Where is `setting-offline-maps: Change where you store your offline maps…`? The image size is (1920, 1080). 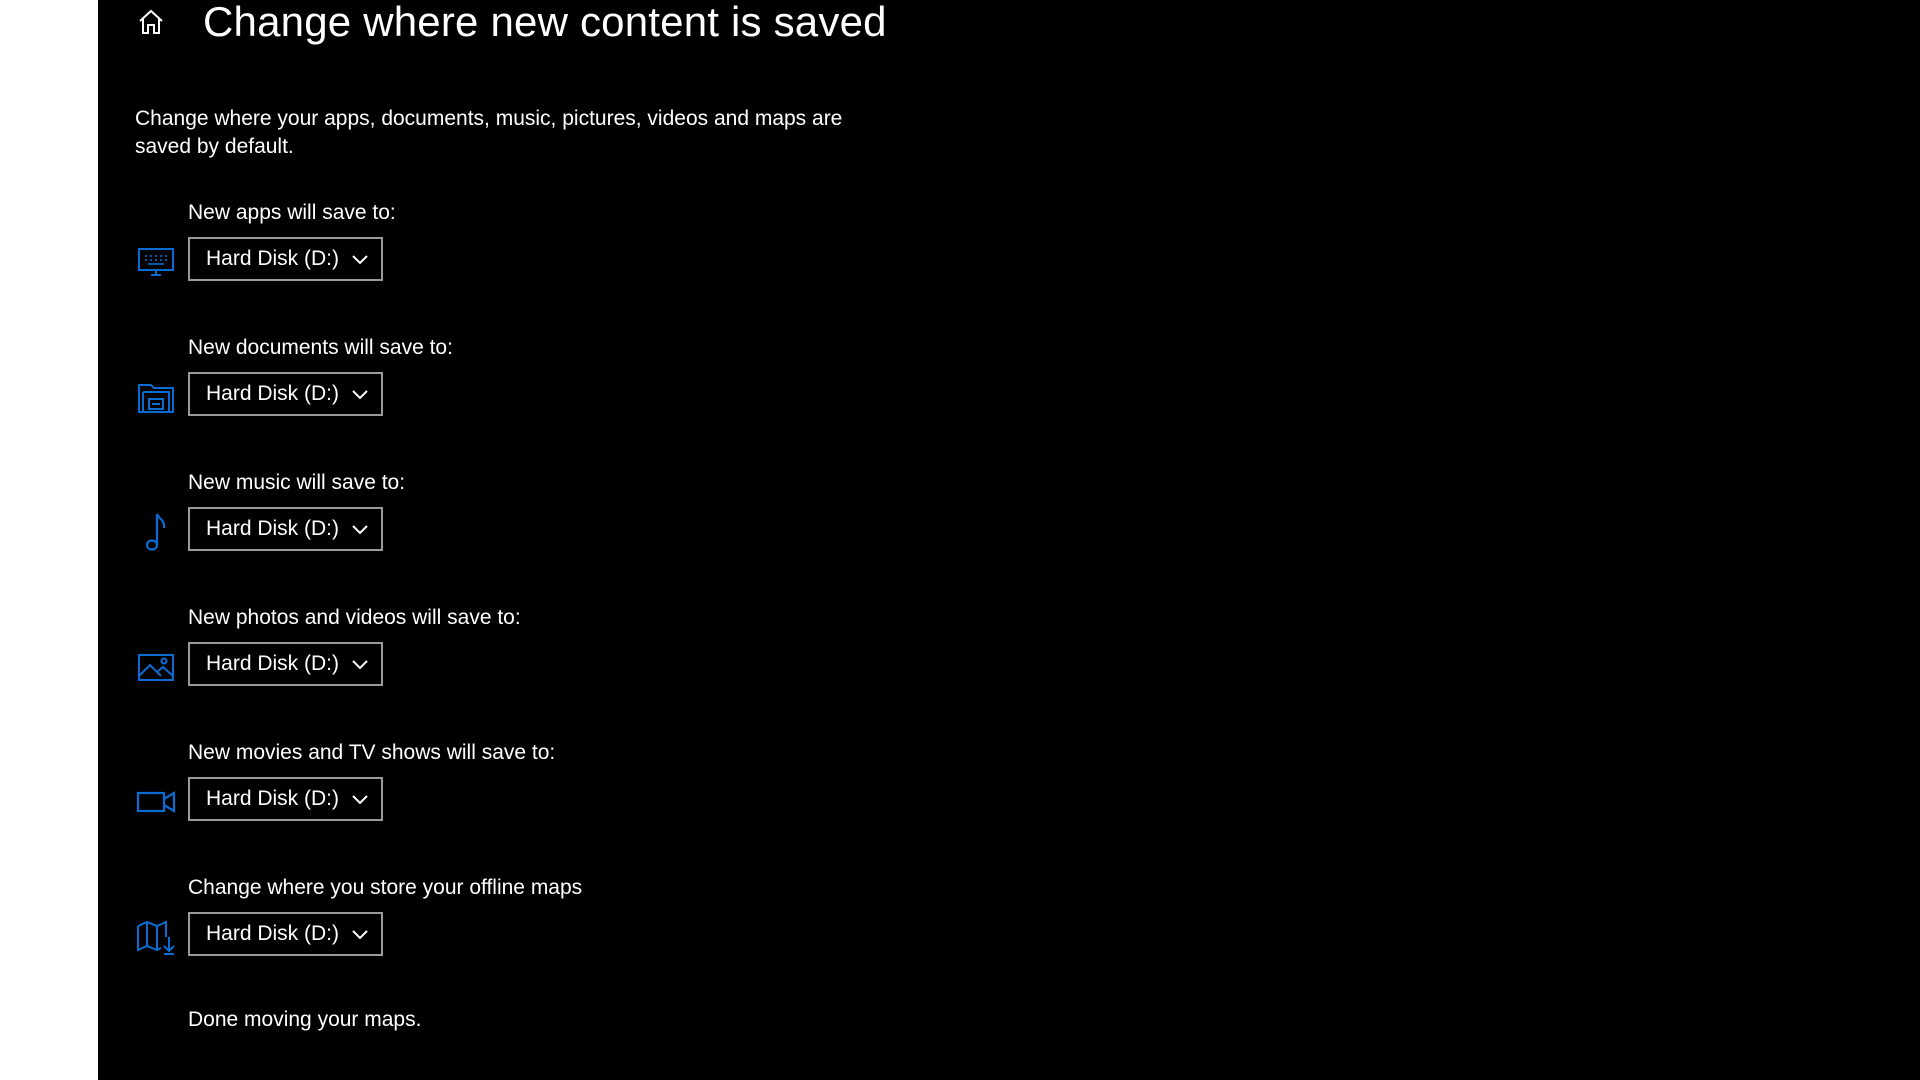 setting-offline-maps: Change where you store your offline maps… is located at coordinates (485, 929).